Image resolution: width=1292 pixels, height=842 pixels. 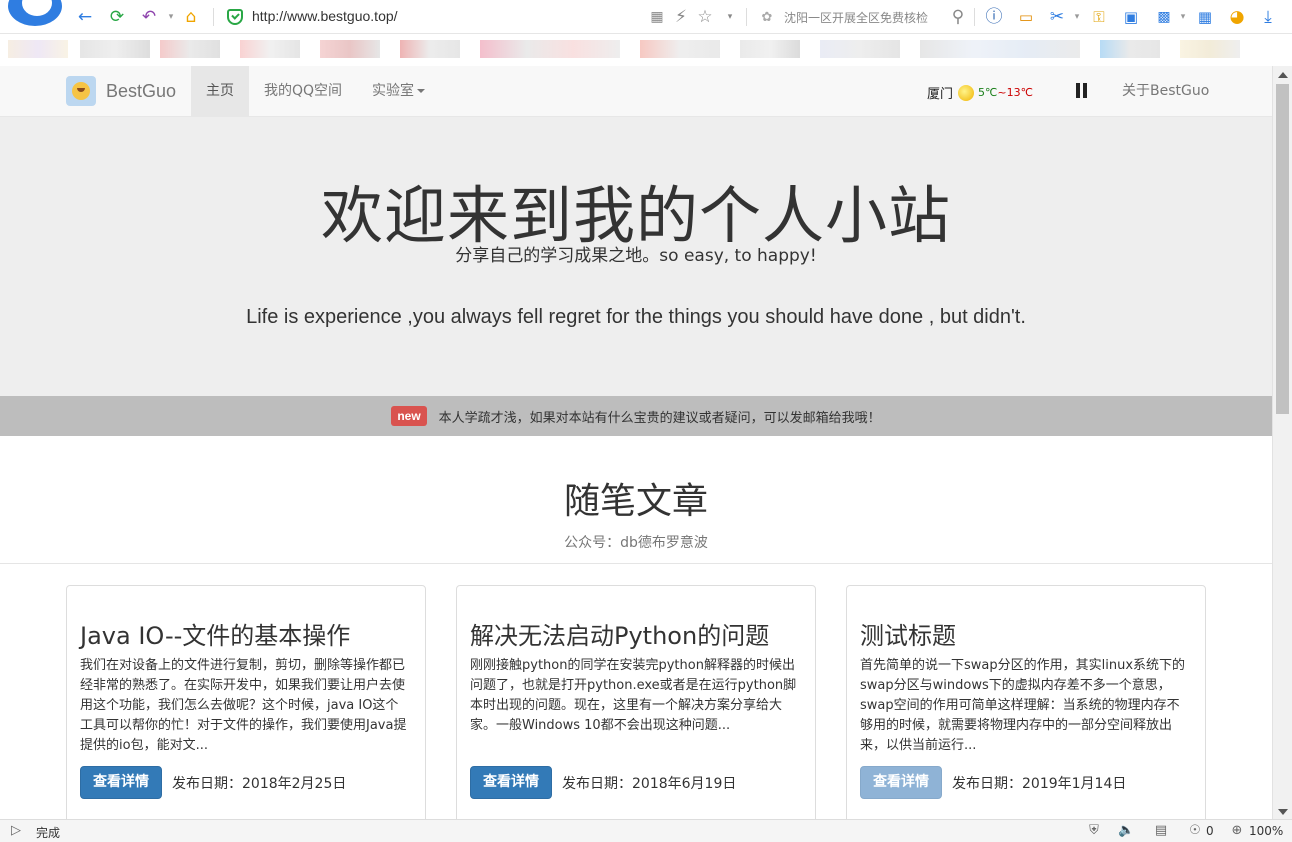 What do you see at coordinates (1161, 831) in the screenshot?
I see `download-manager-icon: ▤` at bounding box center [1161, 831].